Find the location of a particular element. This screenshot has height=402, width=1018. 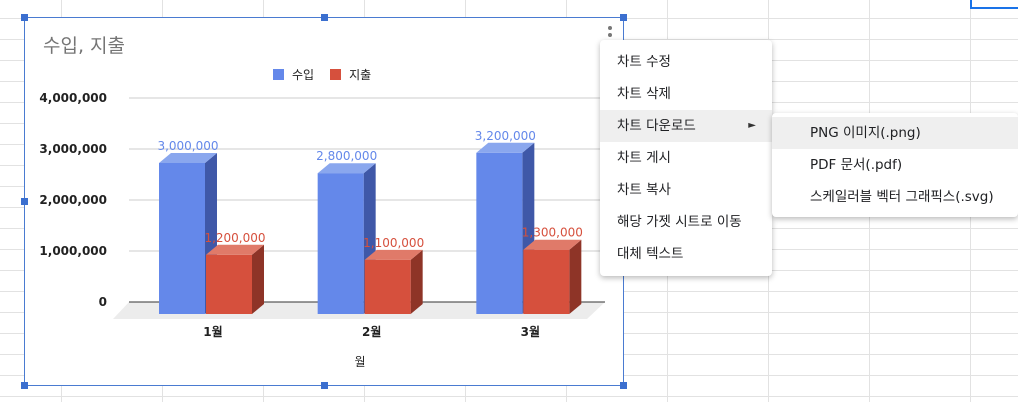

triangle-right-icon: ► is located at coordinates (752, 125).